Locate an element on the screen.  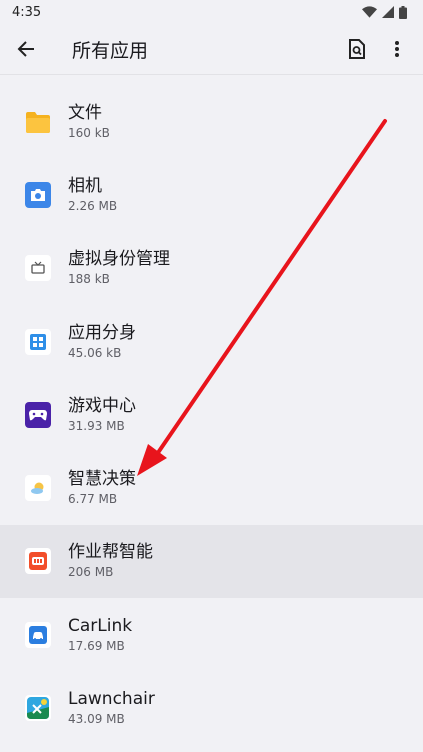
back-button is located at coordinates (26, 49).